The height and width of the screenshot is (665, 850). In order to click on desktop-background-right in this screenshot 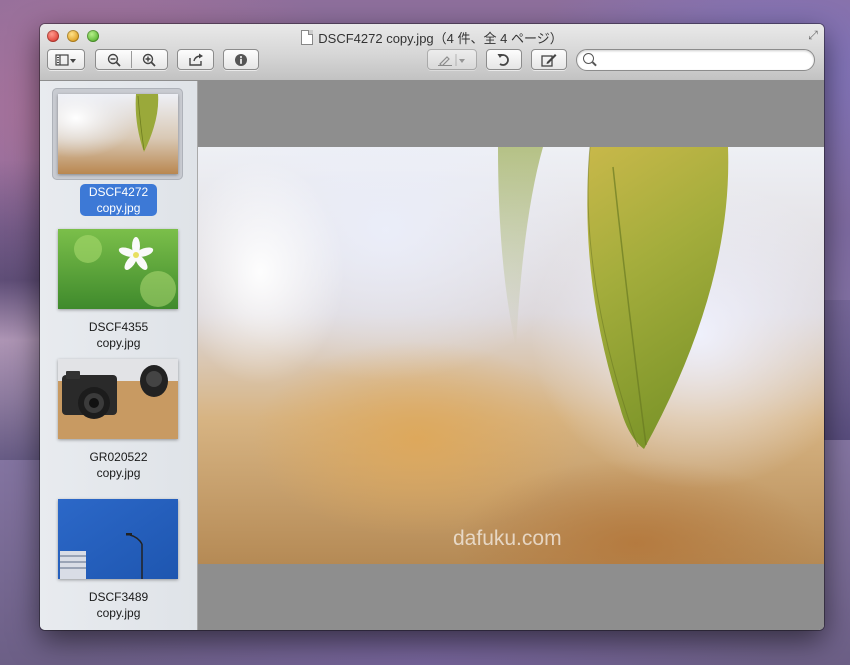, I will do `click(835, 370)`.